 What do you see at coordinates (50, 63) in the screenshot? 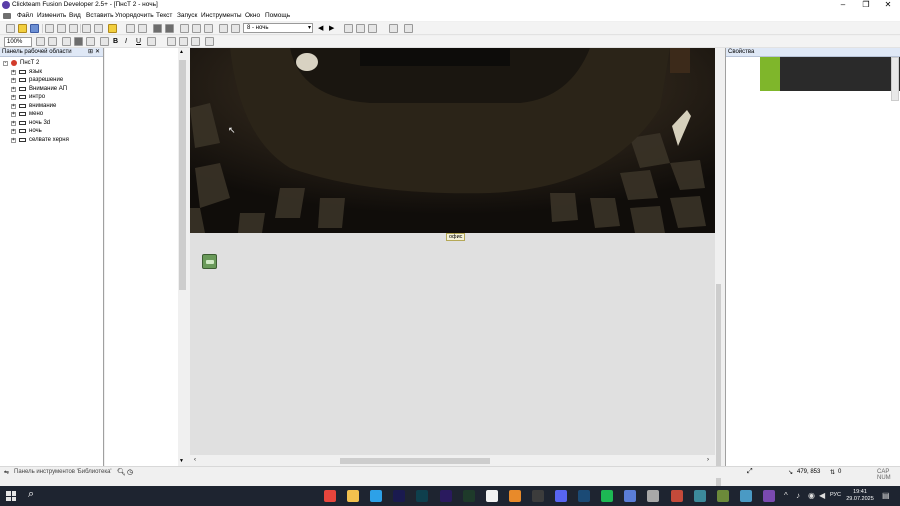
I see `tree-root: - ПнсТ 2` at bounding box center [50, 63].